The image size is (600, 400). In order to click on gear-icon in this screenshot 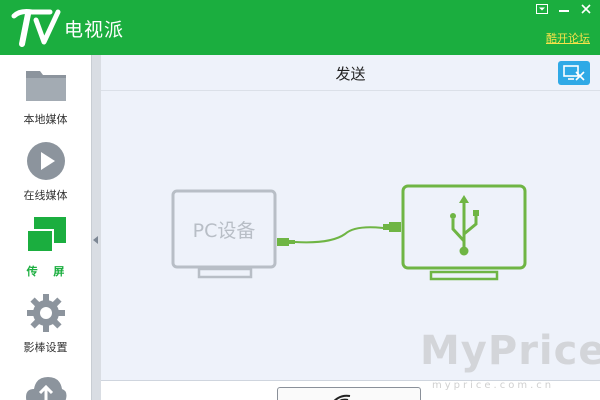, I will do `click(46, 313)`.